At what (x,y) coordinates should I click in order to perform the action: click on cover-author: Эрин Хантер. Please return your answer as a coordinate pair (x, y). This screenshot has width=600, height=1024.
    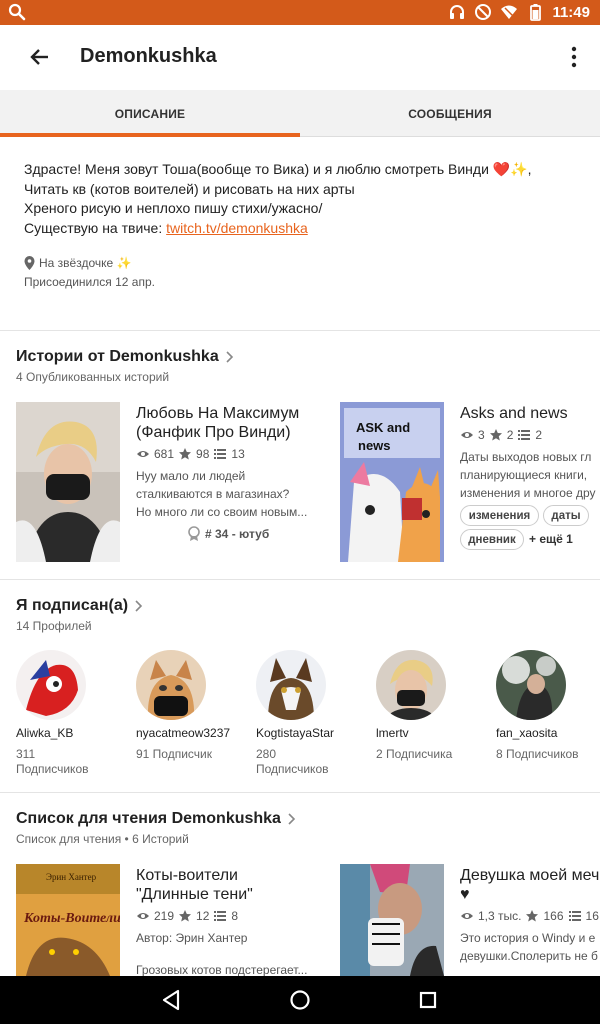
    Looking at the image, I should click on (71, 877).